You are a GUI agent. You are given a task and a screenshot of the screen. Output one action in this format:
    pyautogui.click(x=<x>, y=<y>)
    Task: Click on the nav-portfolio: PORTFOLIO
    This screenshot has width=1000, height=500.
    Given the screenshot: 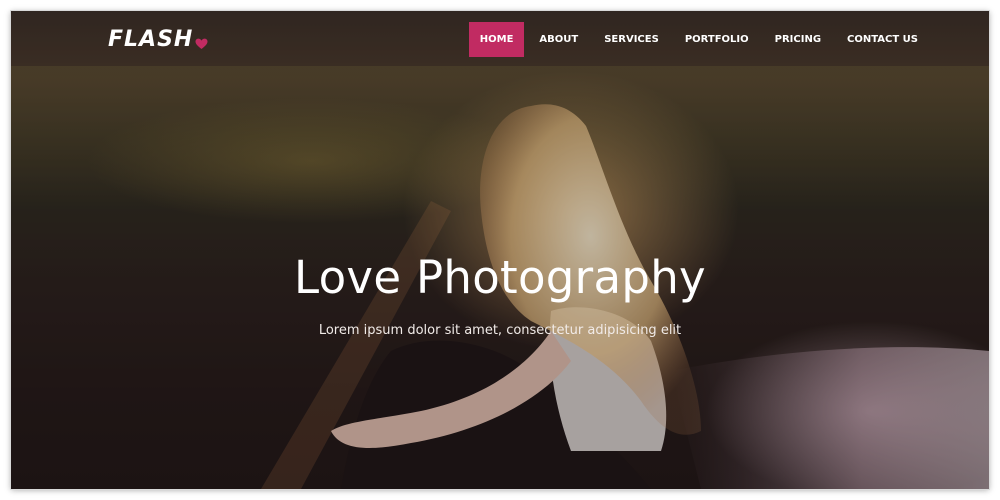 What is the action you would take?
    pyautogui.click(x=717, y=39)
    